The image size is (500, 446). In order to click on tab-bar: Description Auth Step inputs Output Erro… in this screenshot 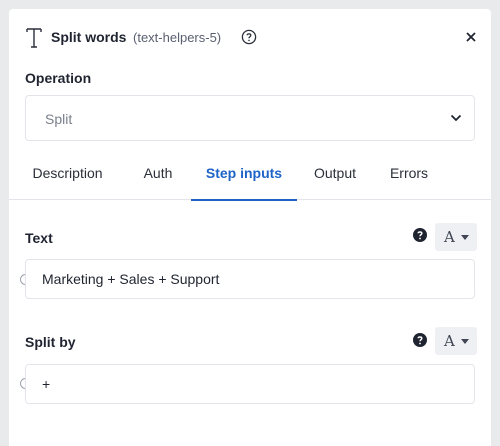, I will do `click(250, 179)`.